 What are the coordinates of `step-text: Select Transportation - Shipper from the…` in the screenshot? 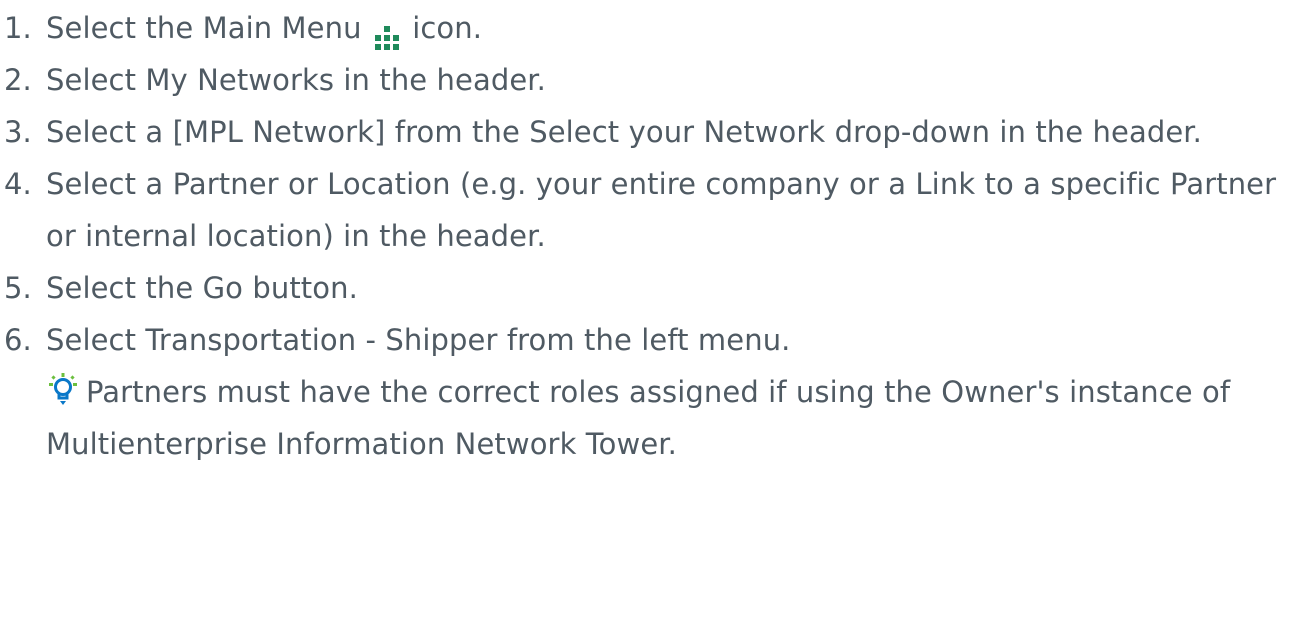 It's located at (418, 340).